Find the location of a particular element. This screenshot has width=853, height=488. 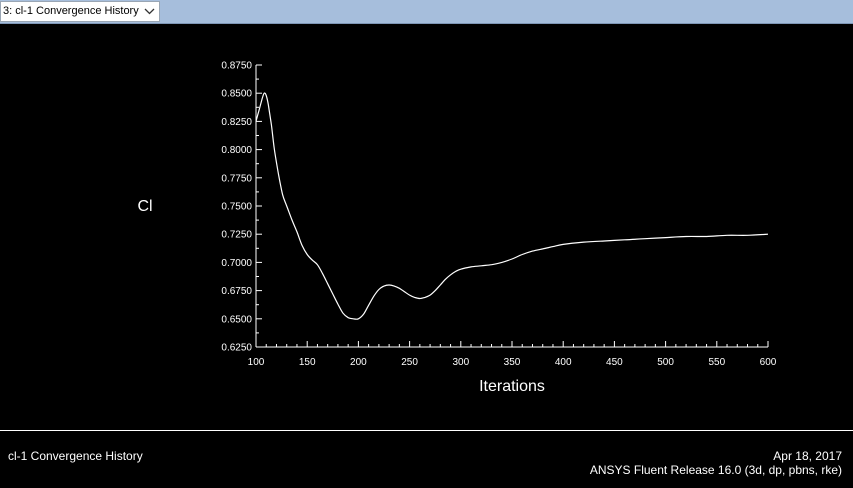

x-tick-label: 400 is located at coordinates (563, 362).